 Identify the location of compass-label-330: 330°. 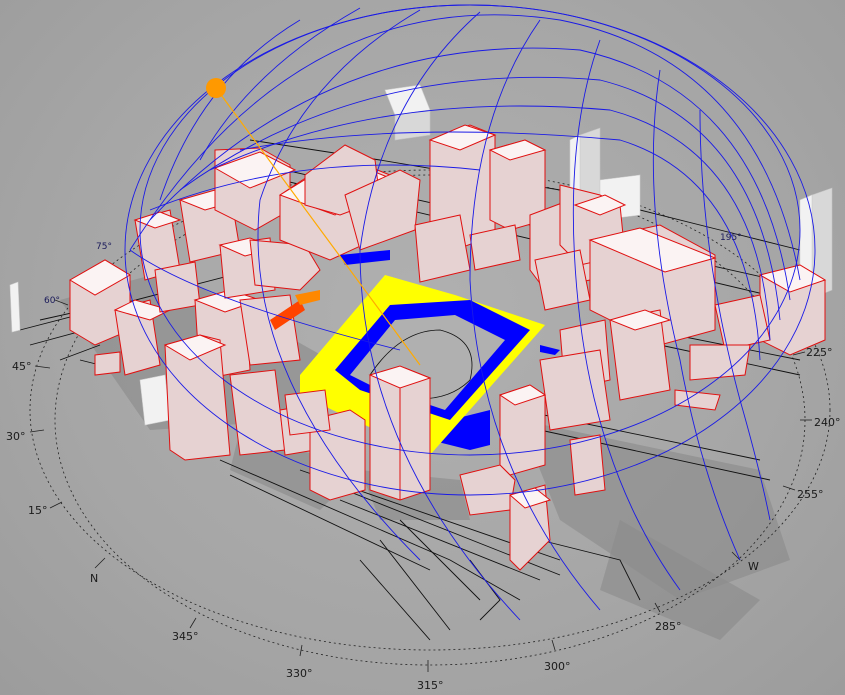
(299, 673).